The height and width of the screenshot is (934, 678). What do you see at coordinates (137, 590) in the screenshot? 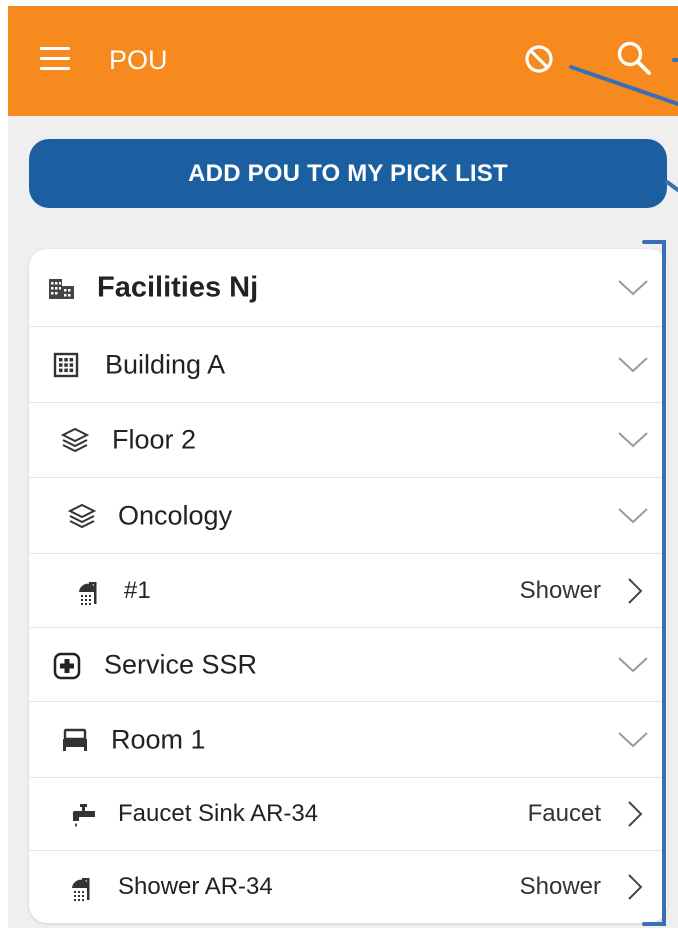
I see `tree-row-label: #1` at bounding box center [137, 590].